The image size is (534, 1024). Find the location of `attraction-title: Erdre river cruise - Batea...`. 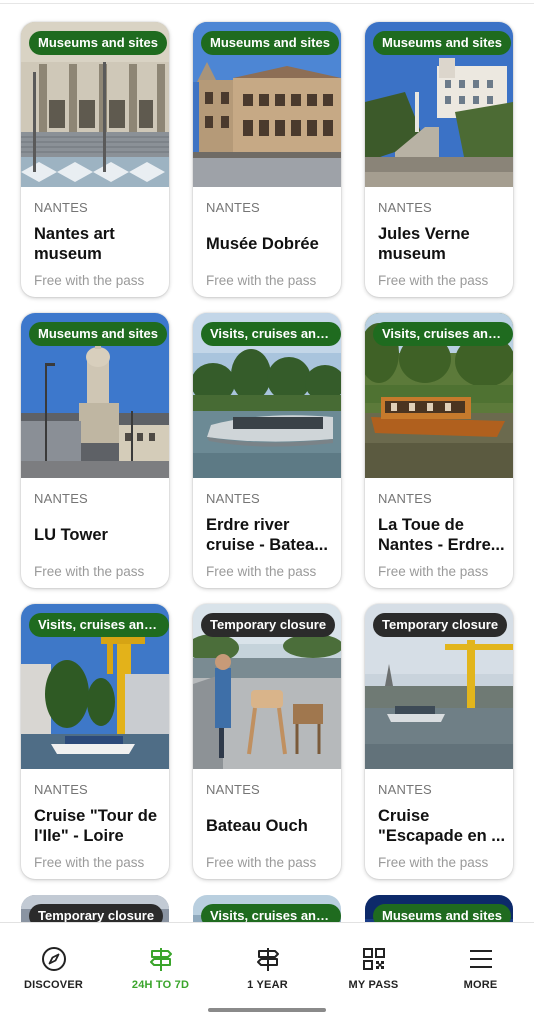

attraction-title: Erdre river cruise - Batea... is located at coordinates (267, 535).